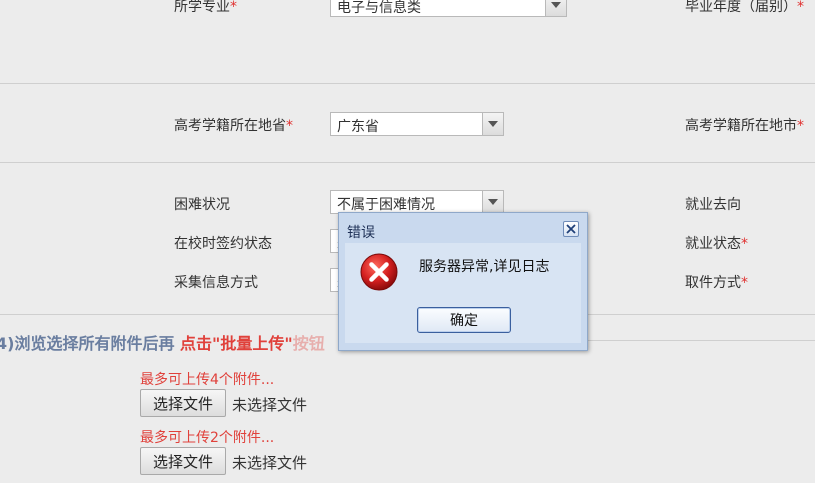  I want to click on upload-instruction-heading: 4)浏览选择所有附件后再 点击"批量上传"按钮, so click(162, 343).